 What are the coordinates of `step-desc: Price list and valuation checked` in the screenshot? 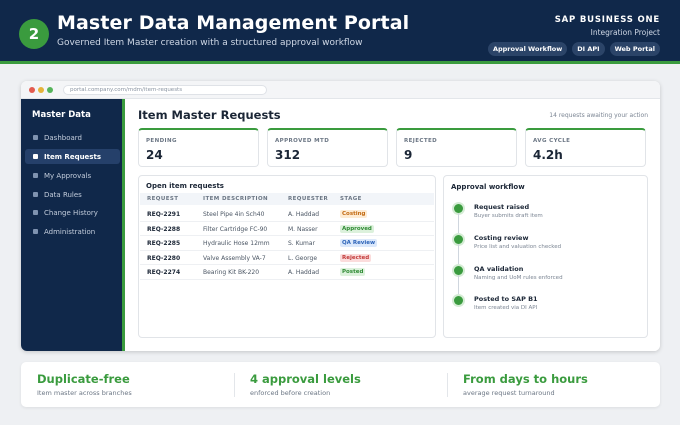 It's located at (518, 247).